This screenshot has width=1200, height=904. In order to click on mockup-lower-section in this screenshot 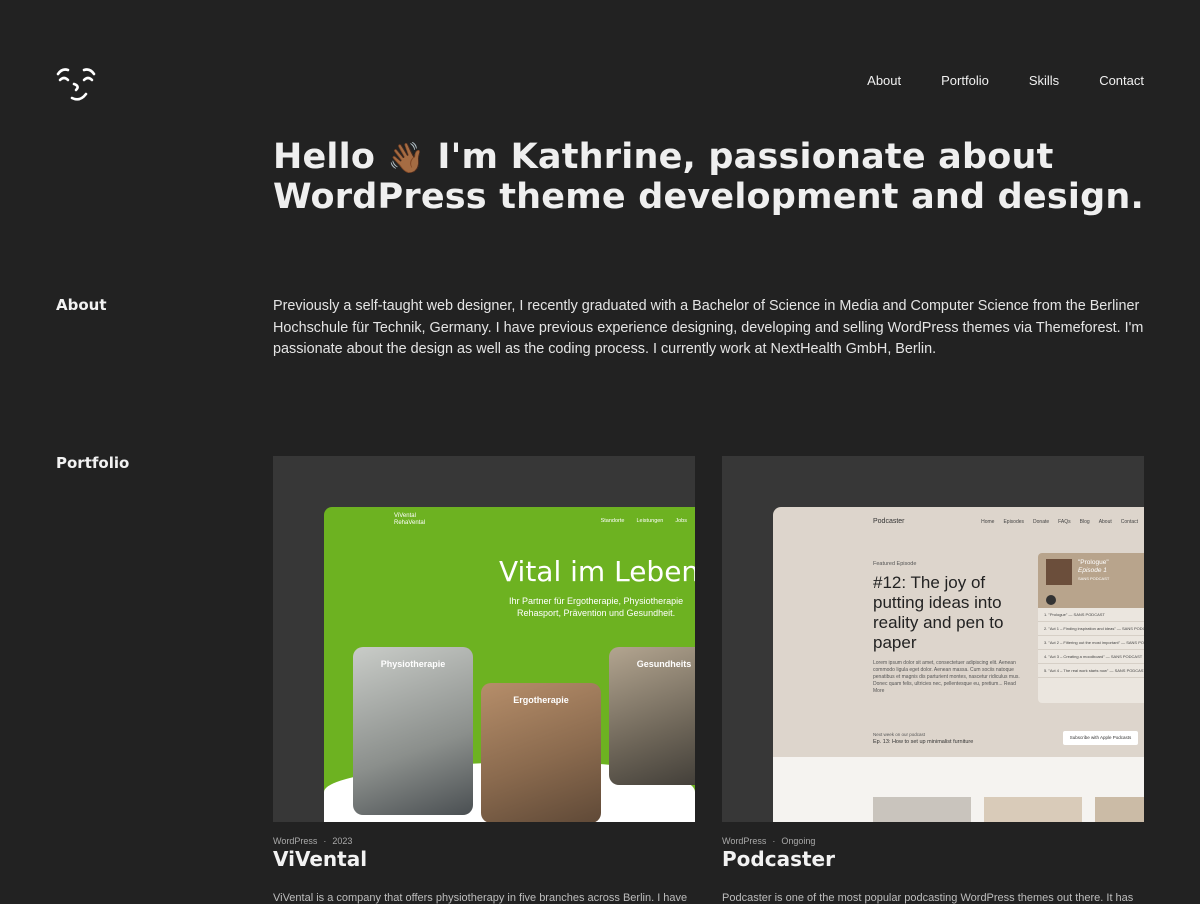, I will do `click(958, 789)`.